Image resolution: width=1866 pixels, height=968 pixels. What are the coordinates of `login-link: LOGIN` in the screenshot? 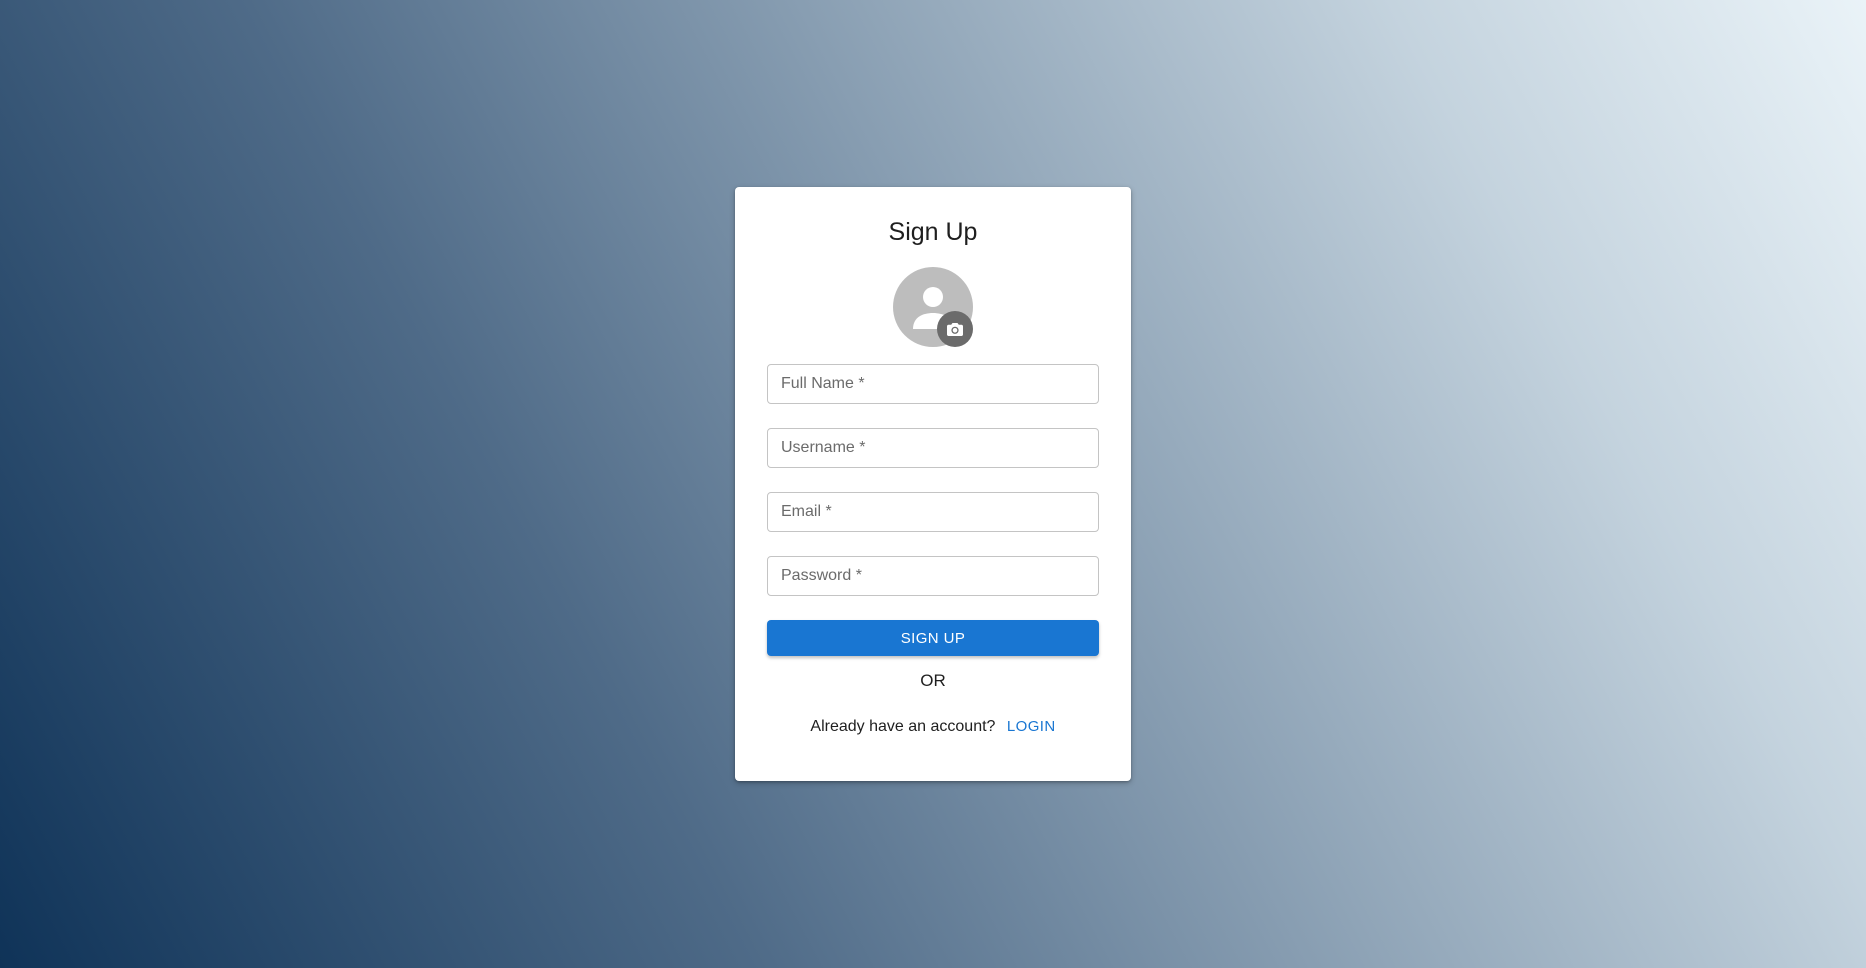 It's located at (1031, 726).